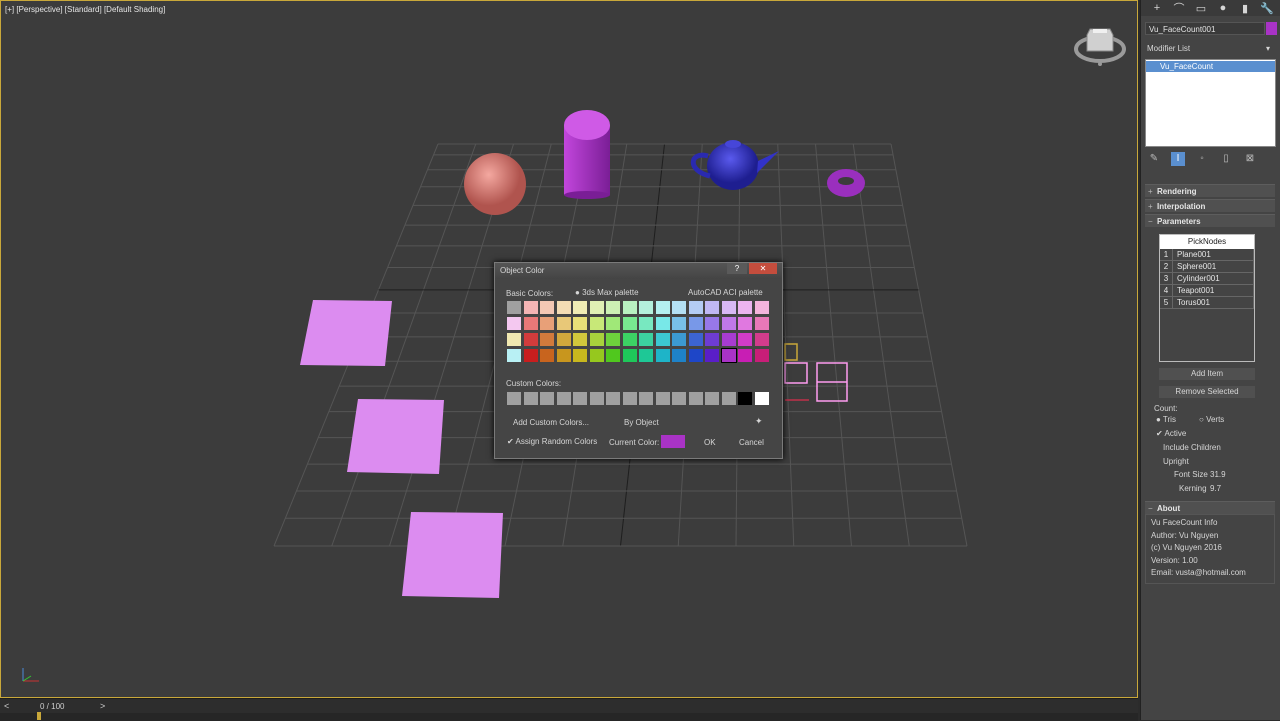 The width and height of the screenshot is (1280, 721). I want to click on active-checkbox: ✔ Active, so click(1171, 433).